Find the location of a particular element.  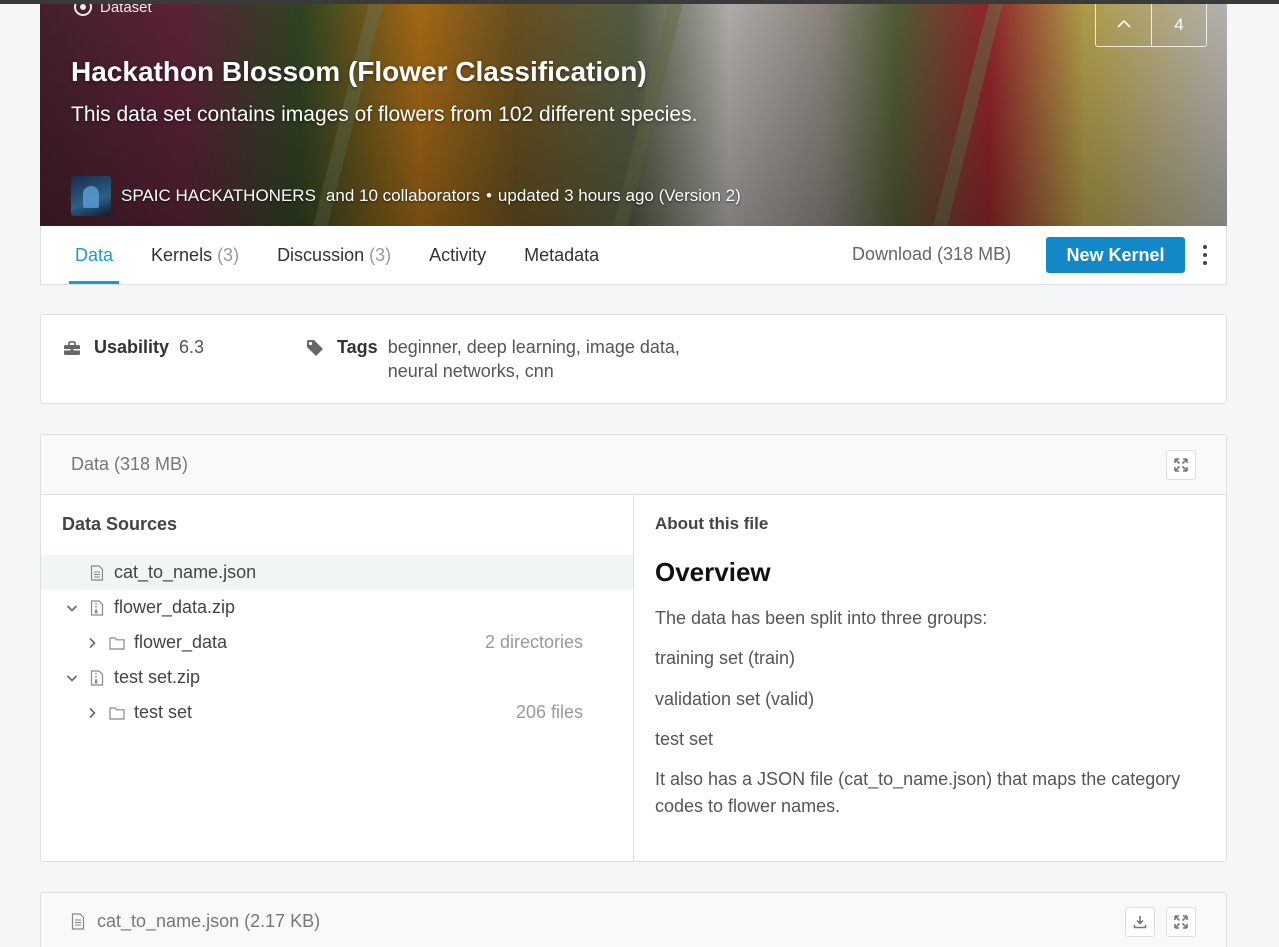

tree-item-label: flower_data is located at coordinates (181, 642).